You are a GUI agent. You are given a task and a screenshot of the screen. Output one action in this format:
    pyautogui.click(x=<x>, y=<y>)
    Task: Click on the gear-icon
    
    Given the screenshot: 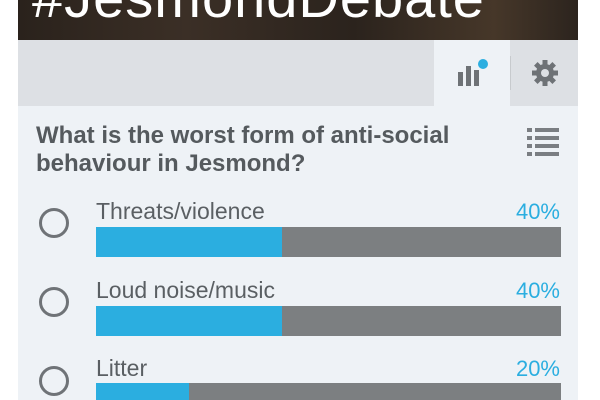 What is the action you would take?
    pyautogui.click(x=544, y=73)
    